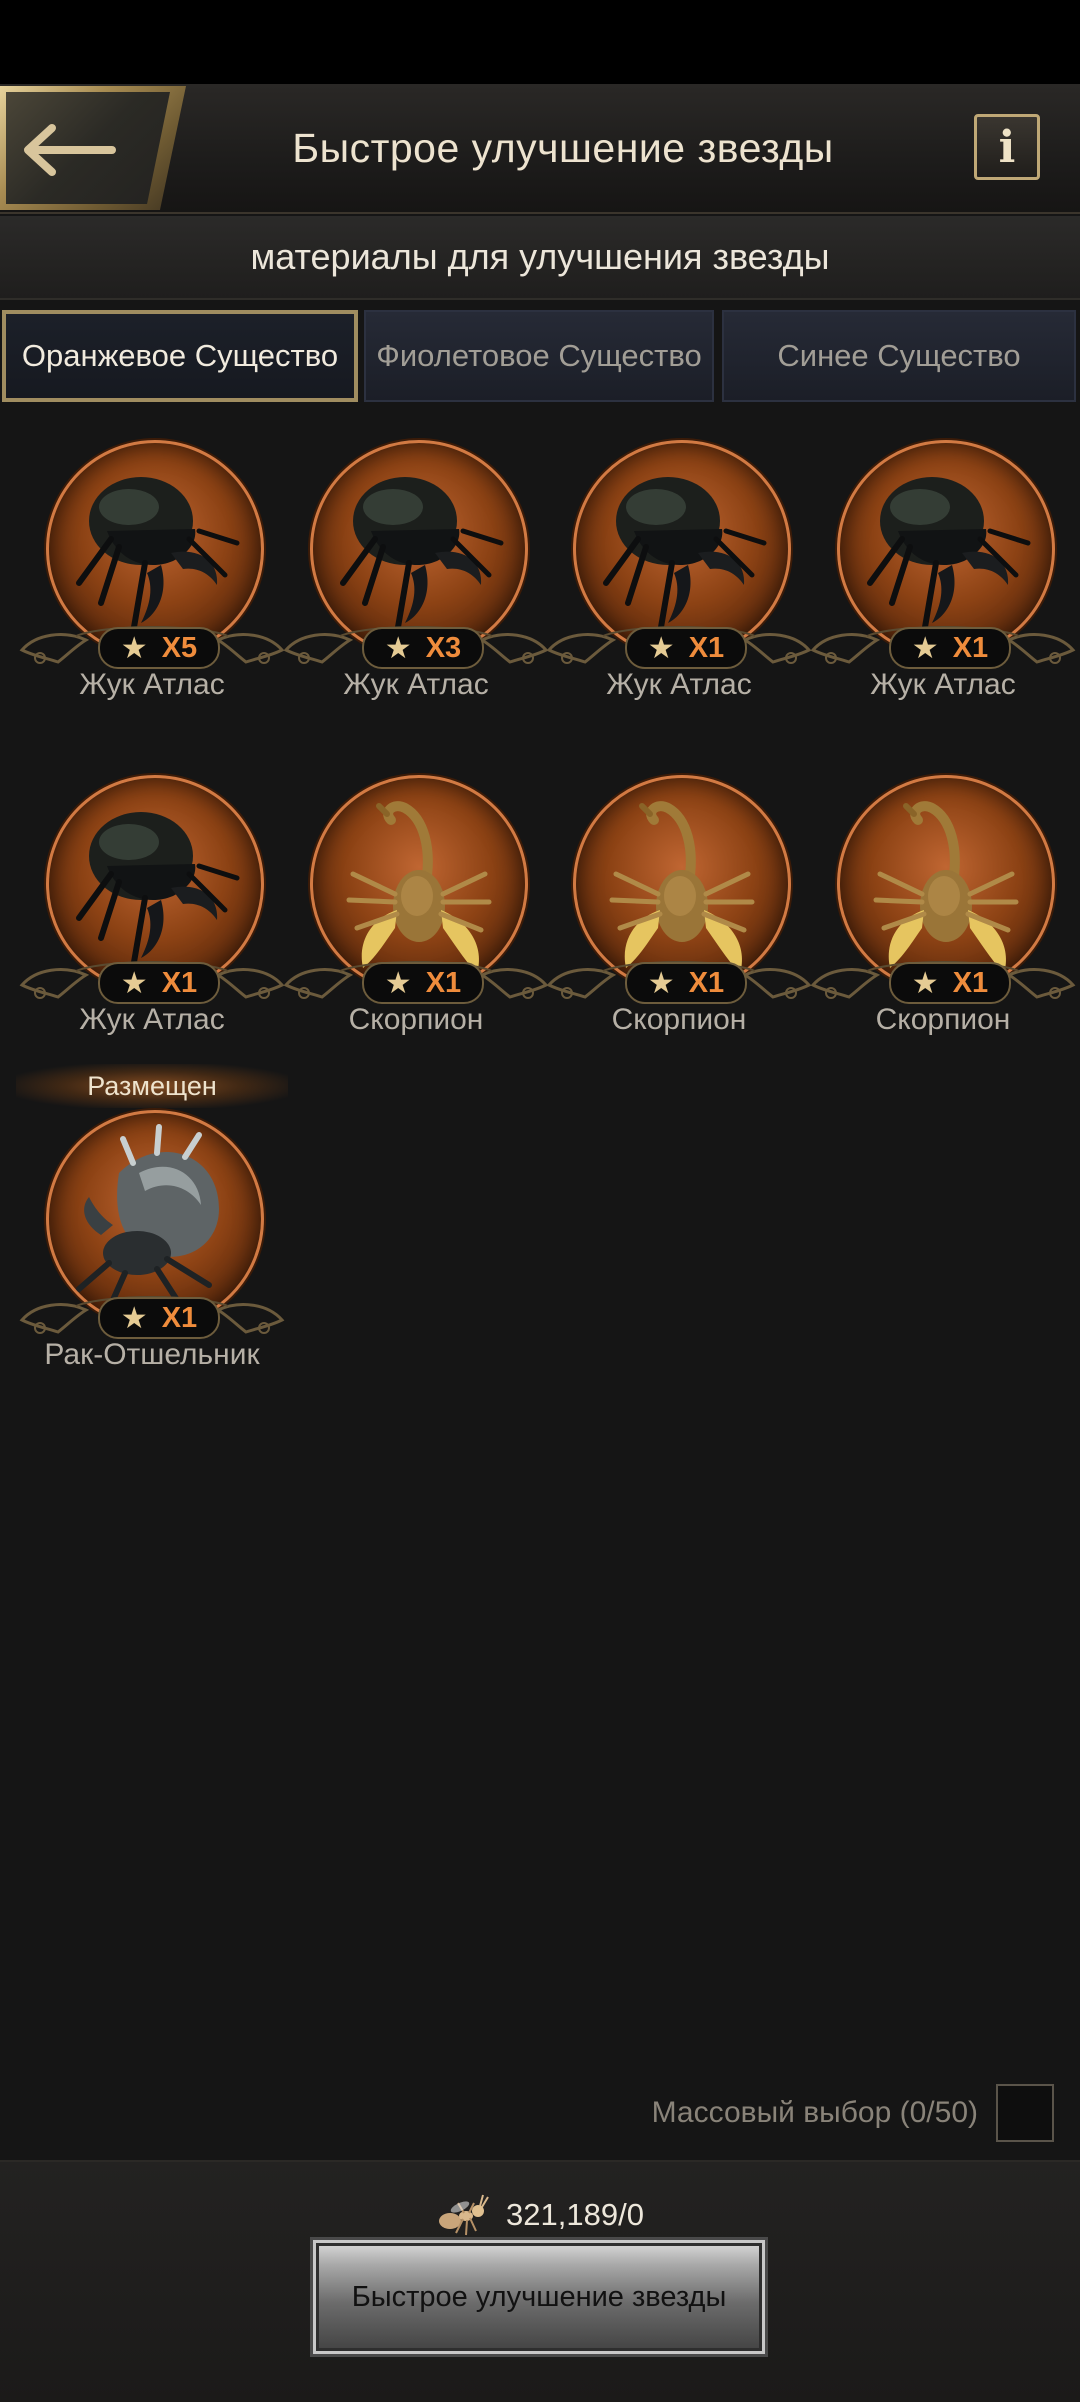  I want to click on mass-select: Массовый выбор (0/50), so click(853, 2113).